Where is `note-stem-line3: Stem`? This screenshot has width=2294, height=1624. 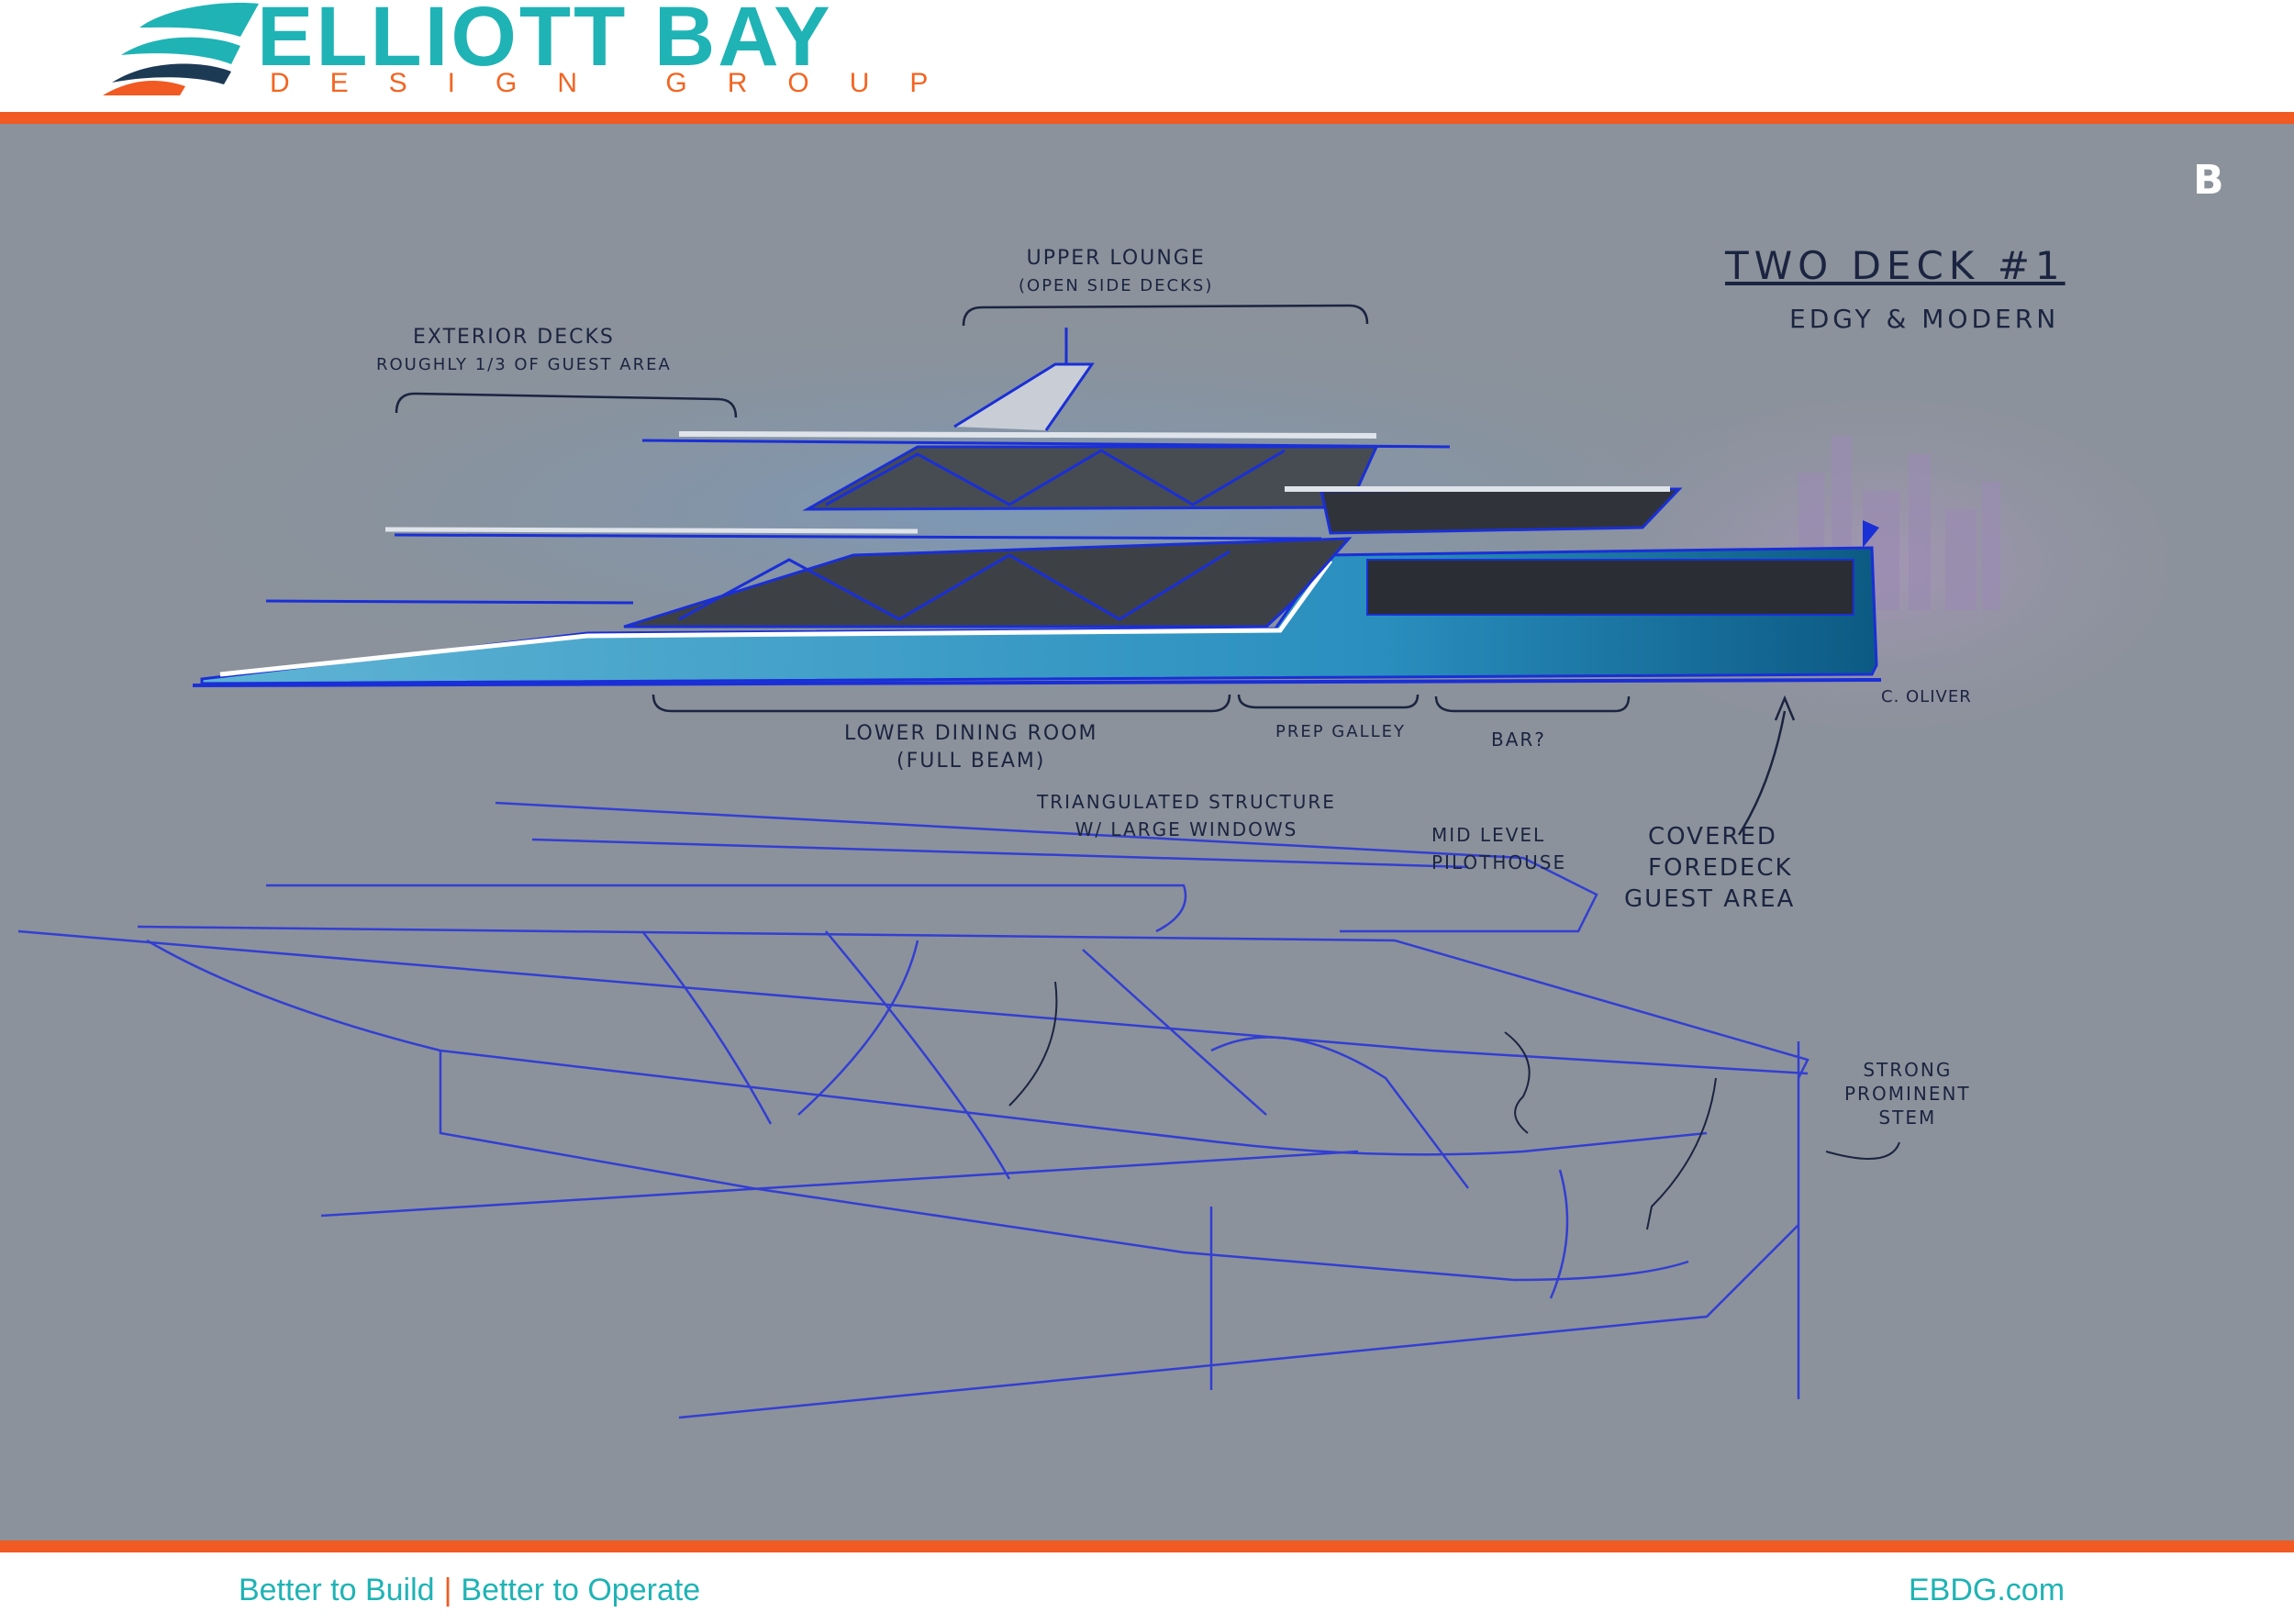 note-stem-line3: Stem is located at coordinates (1907, 1118).